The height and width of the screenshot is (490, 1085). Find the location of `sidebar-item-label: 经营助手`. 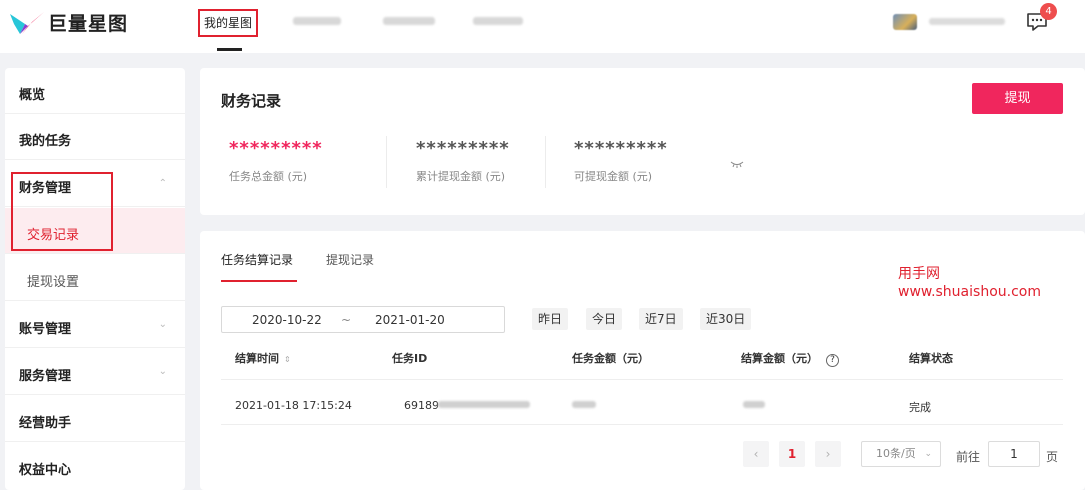

sidebar-item-label: 经营助手 is located at coordinates (45, 423).